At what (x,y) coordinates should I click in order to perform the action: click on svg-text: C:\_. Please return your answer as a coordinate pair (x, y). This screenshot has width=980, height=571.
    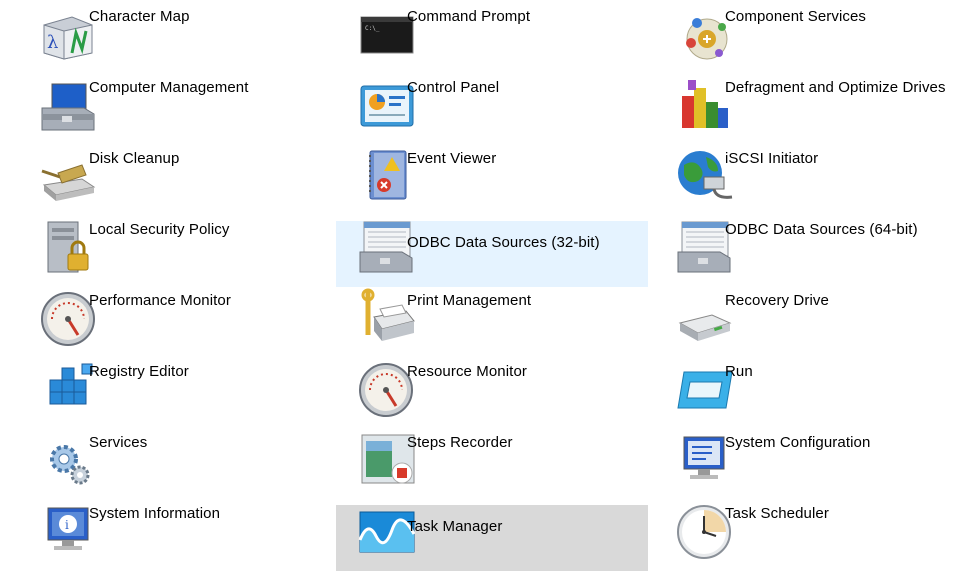
    Looking at the image, I should click on (372, 28).